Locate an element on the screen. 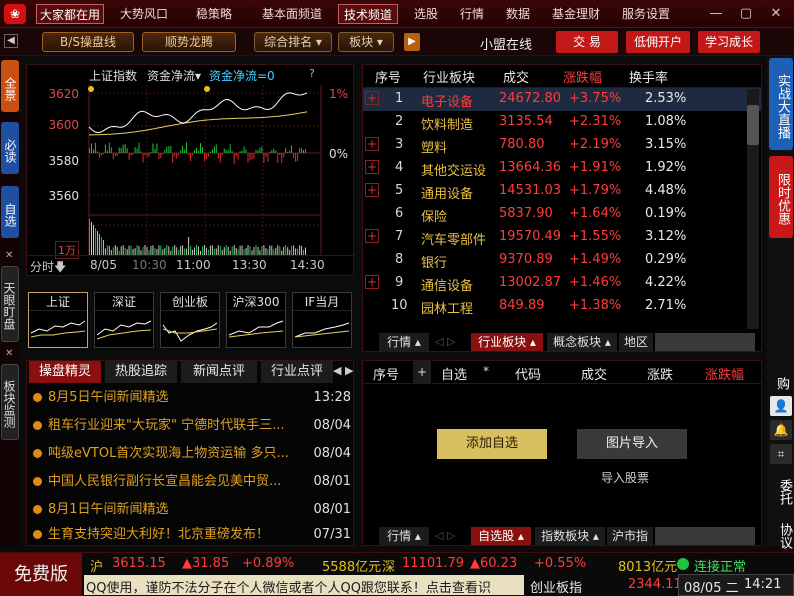 The height and width of the screenshot is (596, 794). table-row: +3 塑料 780.80 +2.19% 3.15% is located at coordinates (562, 145).